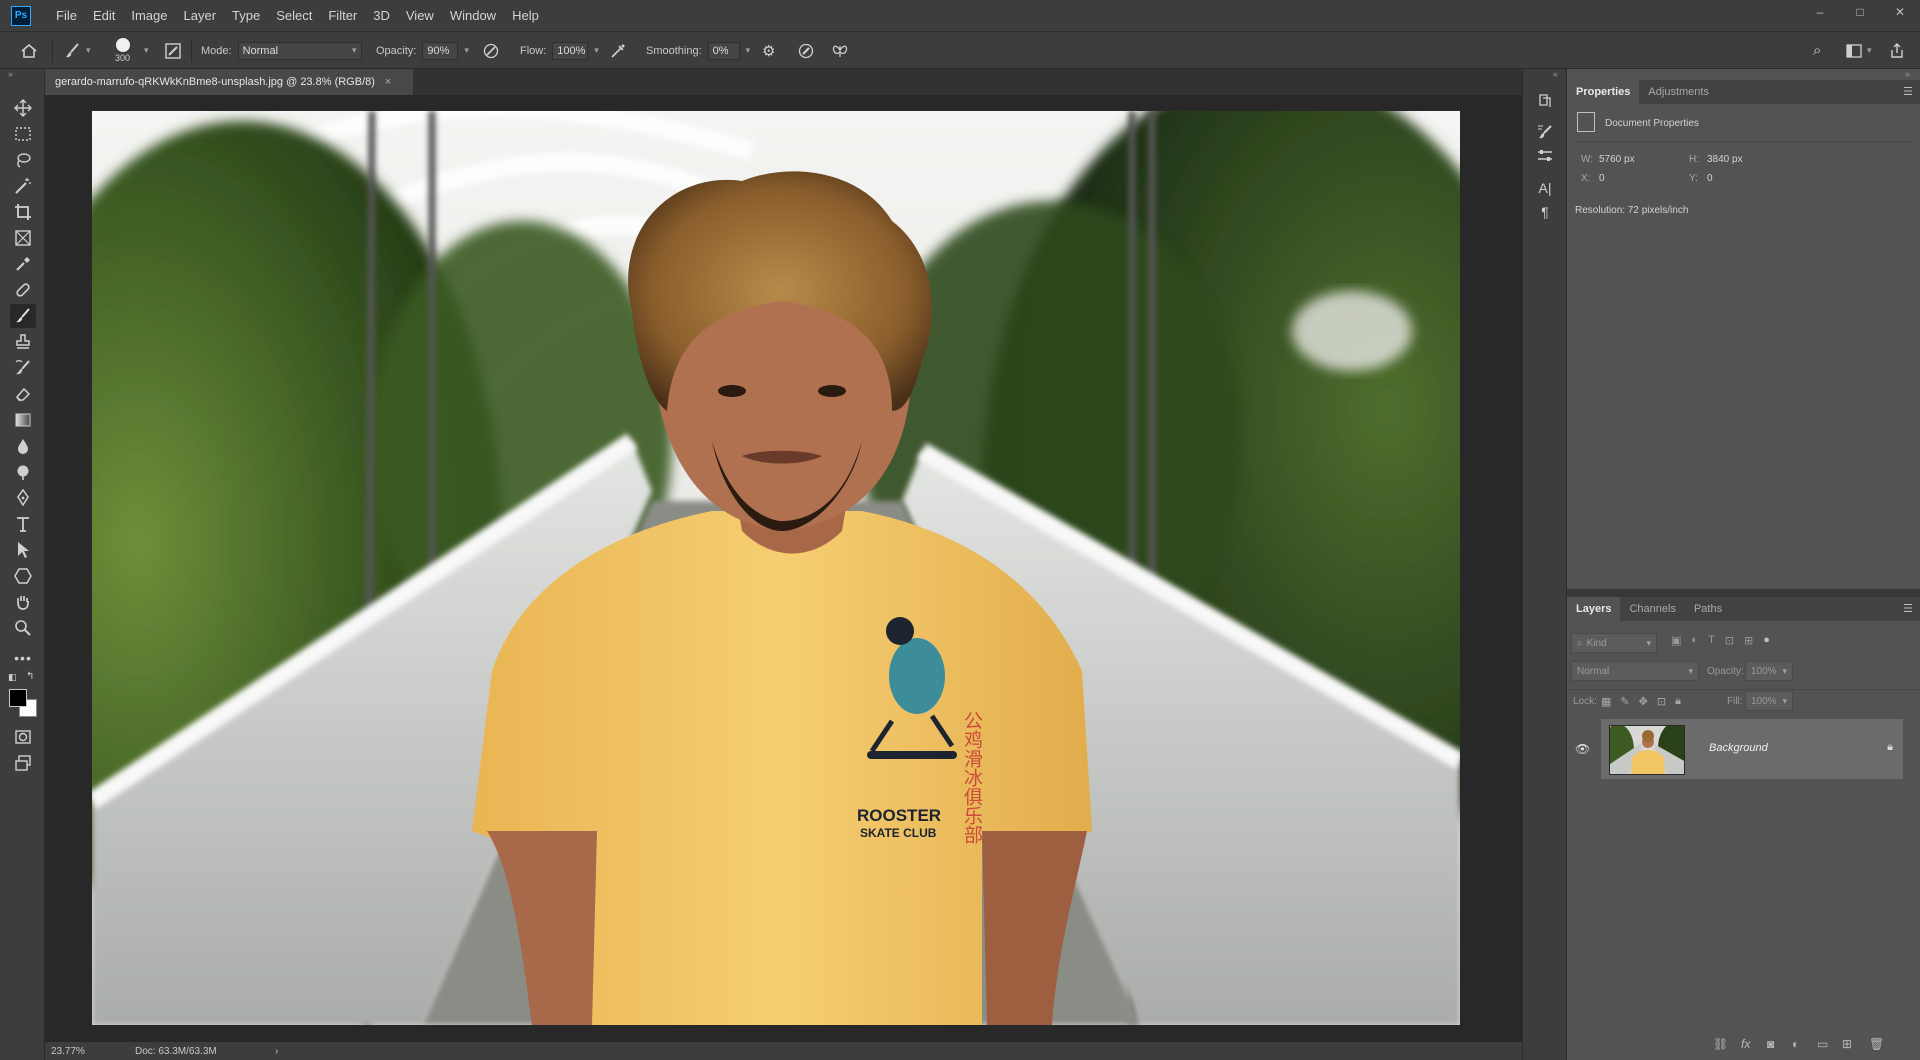 This screenshot has width=1920, height=1060. Describe the element at coordinates (1545, 212) in the screenshot. I see `paragraph-panel-button: ¶` at that location.